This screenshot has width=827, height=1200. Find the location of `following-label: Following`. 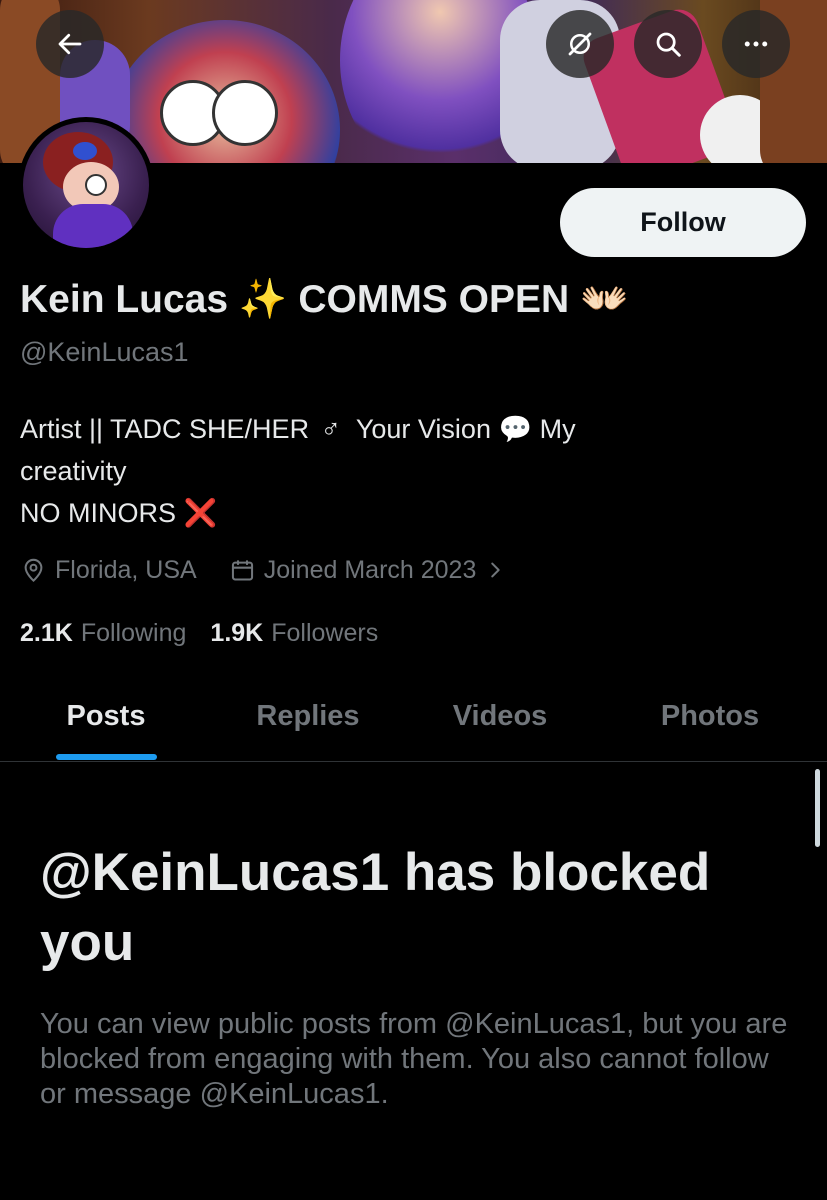

following-label: Following is located at coordinates (133, 632).